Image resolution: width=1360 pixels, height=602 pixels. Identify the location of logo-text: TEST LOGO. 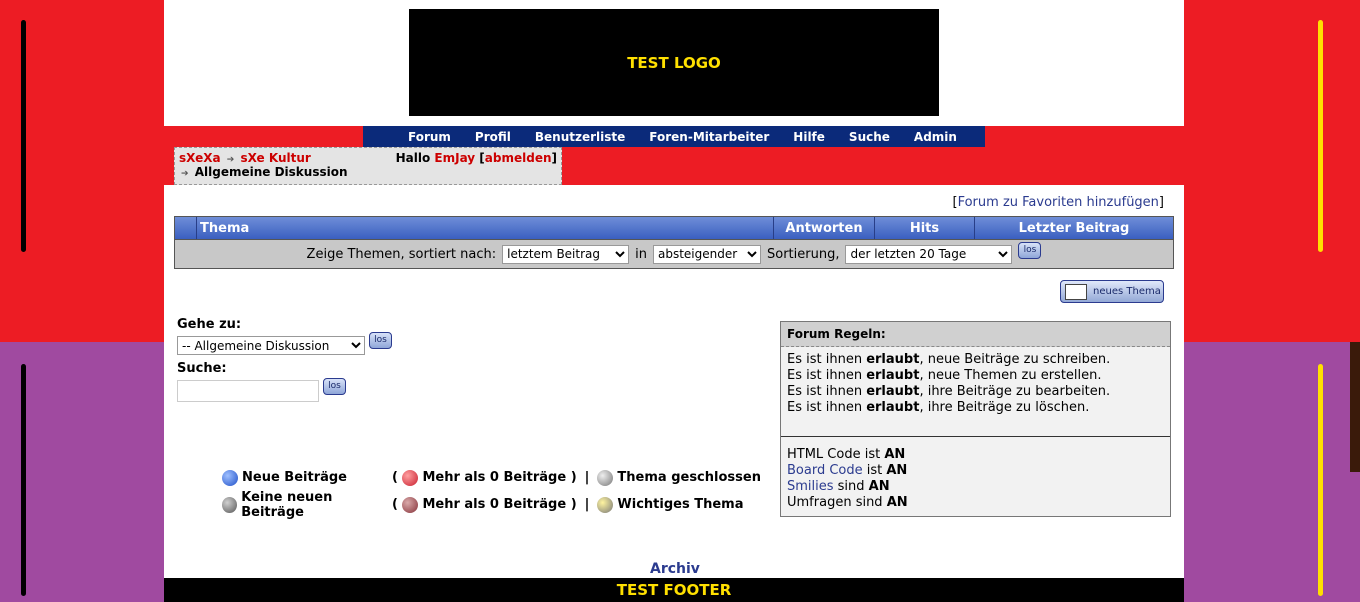
(674, 62).